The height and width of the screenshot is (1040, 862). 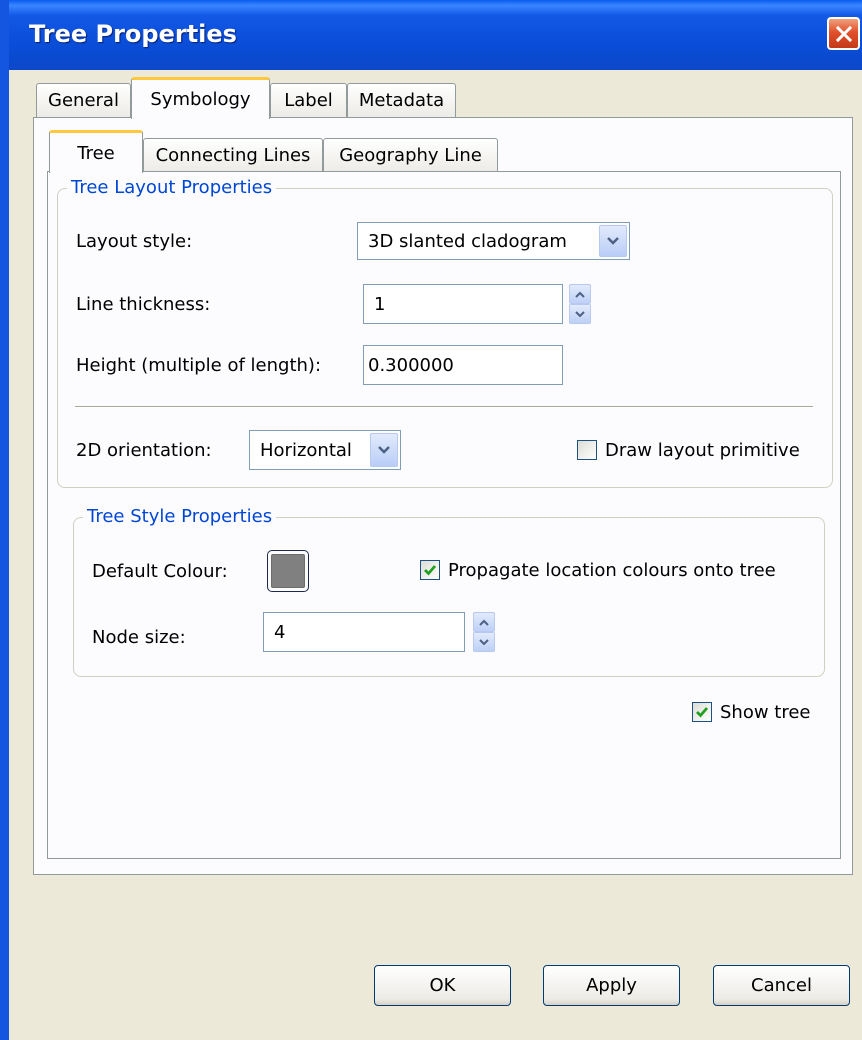 I want to click on line-thickness-label: Line thickness:, so click(x=143, y=304).